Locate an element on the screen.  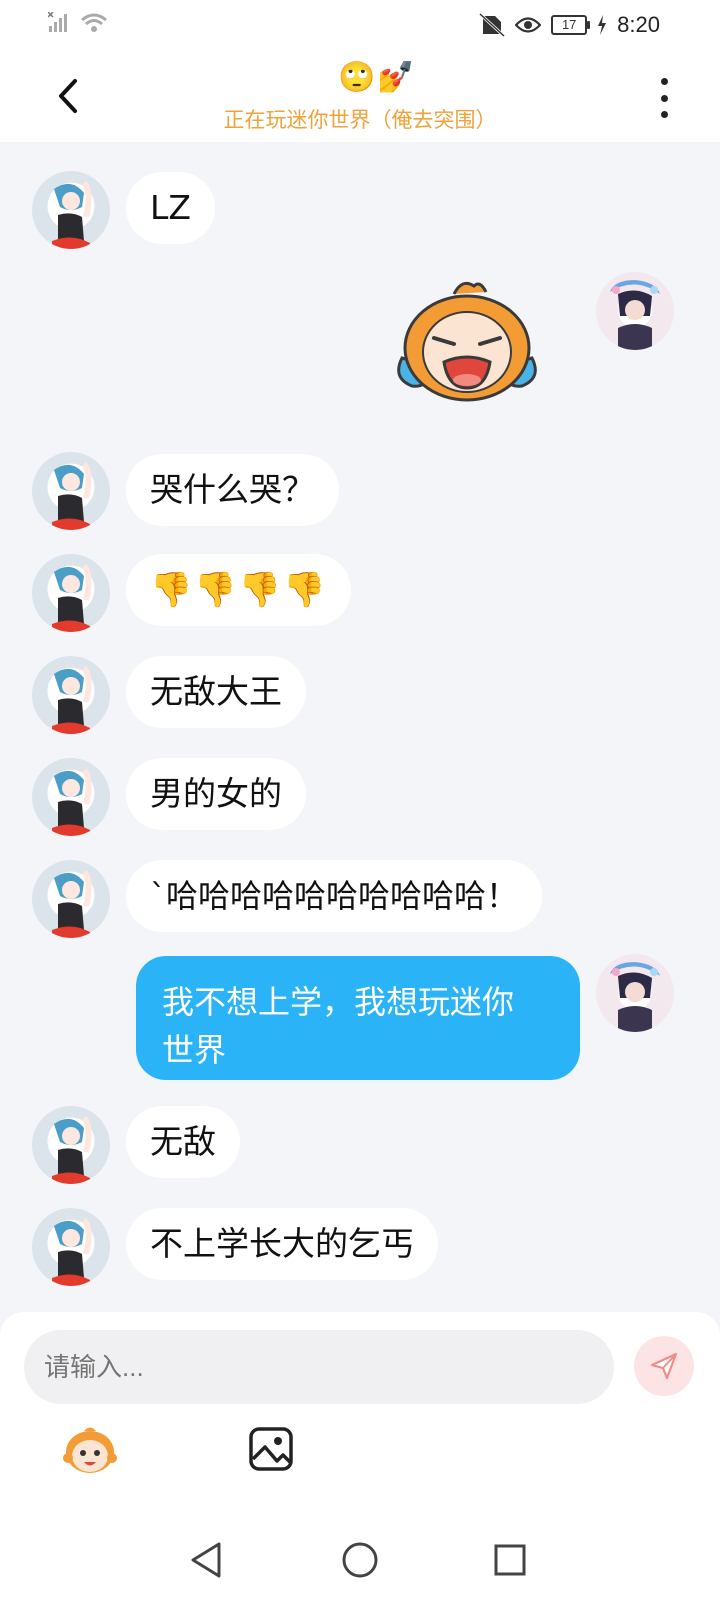
nav-back-icon is located at coordinates (206, 1560).